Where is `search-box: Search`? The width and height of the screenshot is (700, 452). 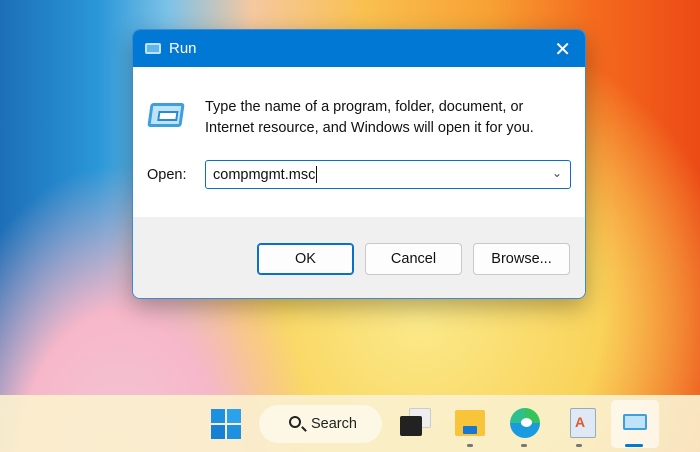 search-box: Search is located at coordinates (320, 424).